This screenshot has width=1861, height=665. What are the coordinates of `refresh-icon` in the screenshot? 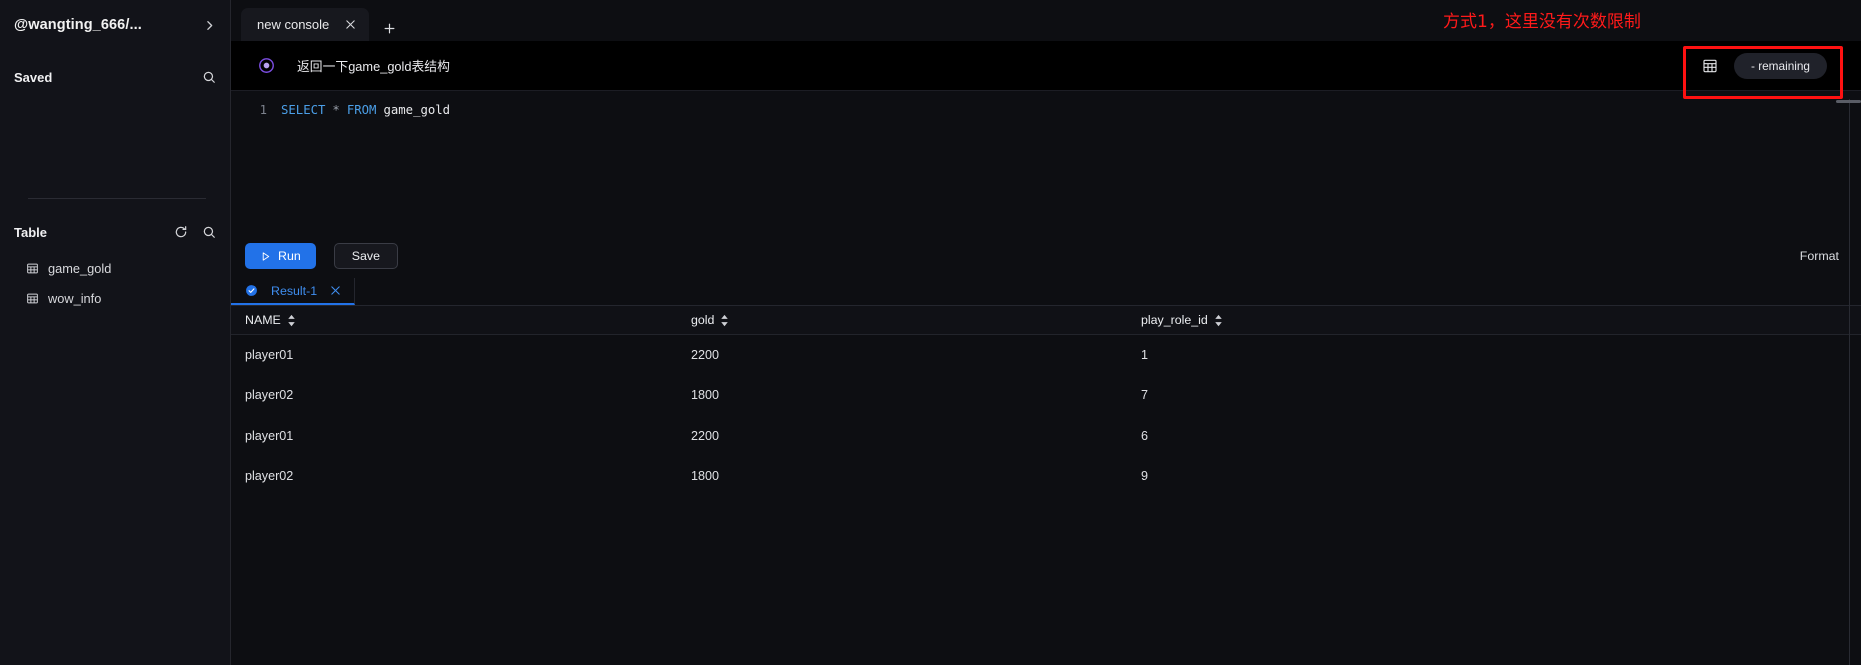 It's located at (181, 232).